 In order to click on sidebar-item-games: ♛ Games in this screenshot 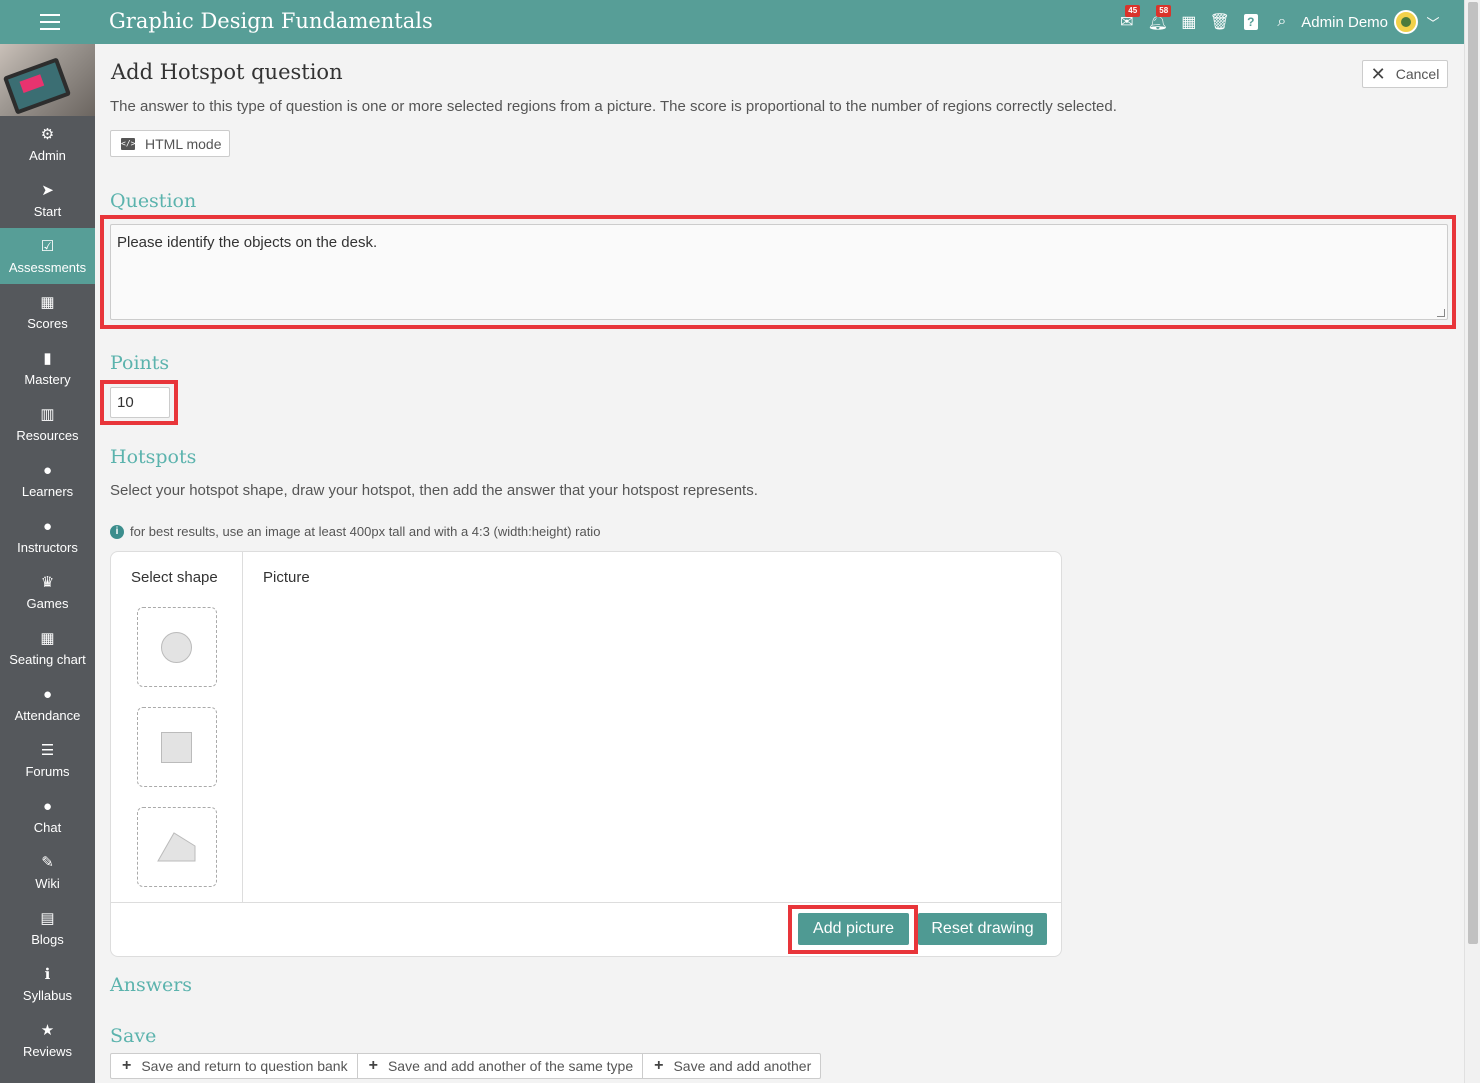, I will do `click(47, 592)`.